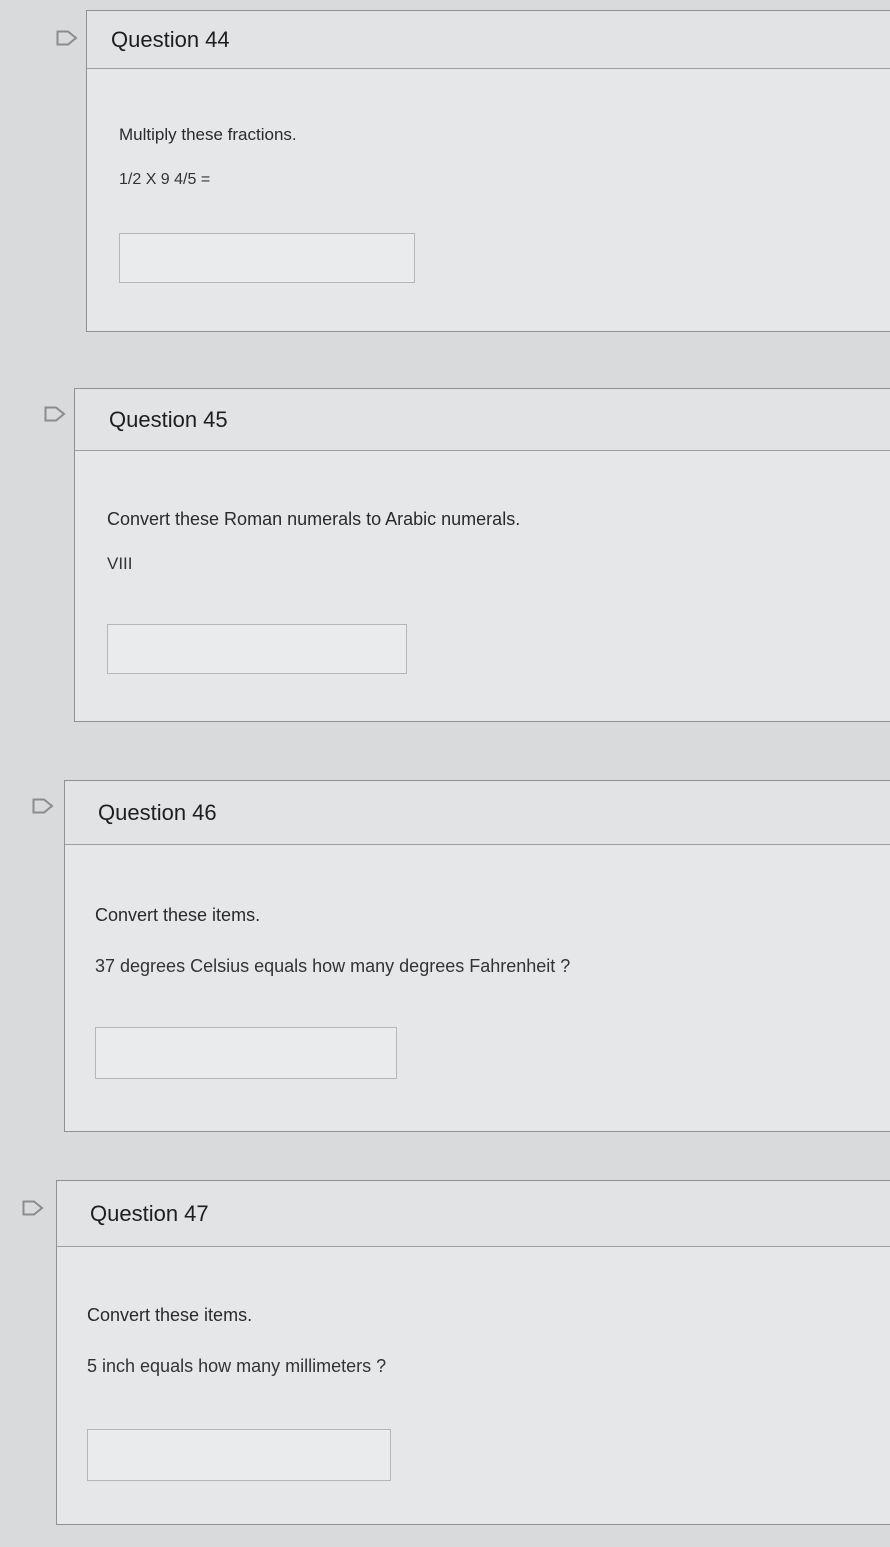 Image resolution: width=890 pixels, height=1547 pixels. I want to click on question-title: Question 45, so click(168, 419).